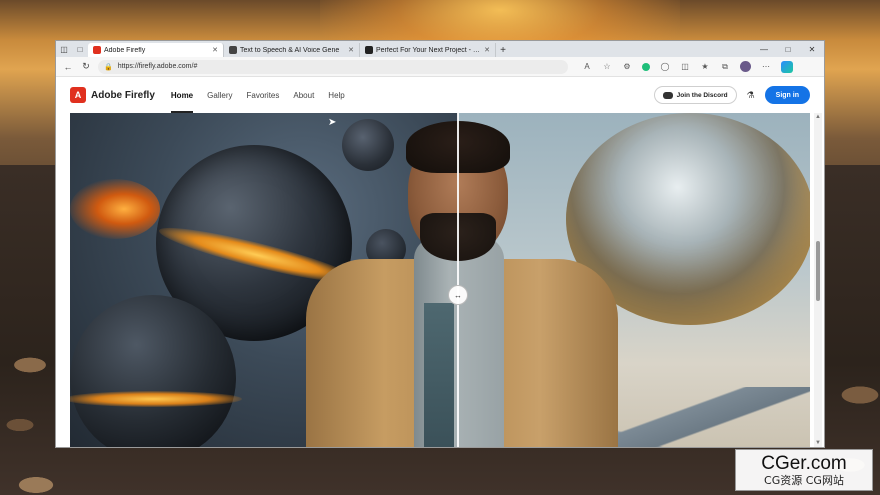  What do you see at coordinates (787, 66) in the screenshot?
I see `copilot-icon` at bounding box center [787, 66].